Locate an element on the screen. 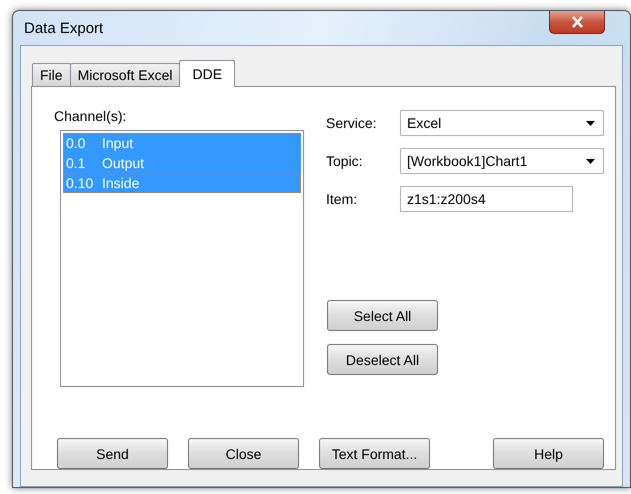  null: Deselect All is located at coordinates (382, 359).